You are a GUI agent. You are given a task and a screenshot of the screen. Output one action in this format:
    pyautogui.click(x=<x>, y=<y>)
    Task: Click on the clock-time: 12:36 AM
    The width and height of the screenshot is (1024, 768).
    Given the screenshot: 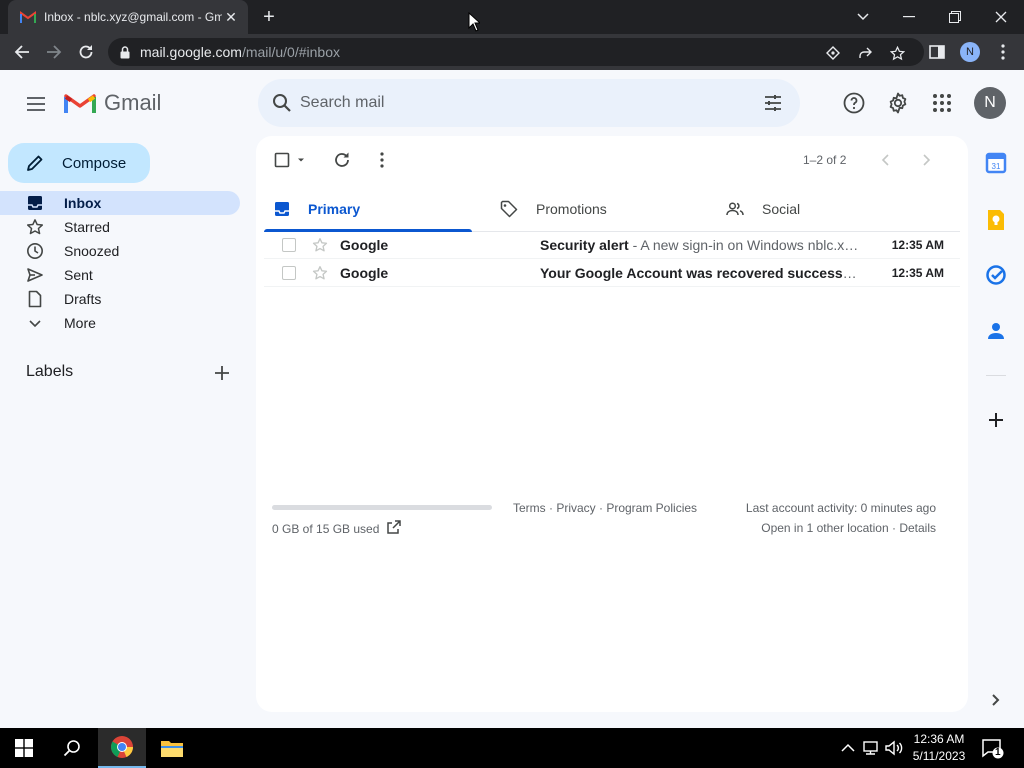 What is the action you would take?
    pyautogui.click(x=939, y=739)
    